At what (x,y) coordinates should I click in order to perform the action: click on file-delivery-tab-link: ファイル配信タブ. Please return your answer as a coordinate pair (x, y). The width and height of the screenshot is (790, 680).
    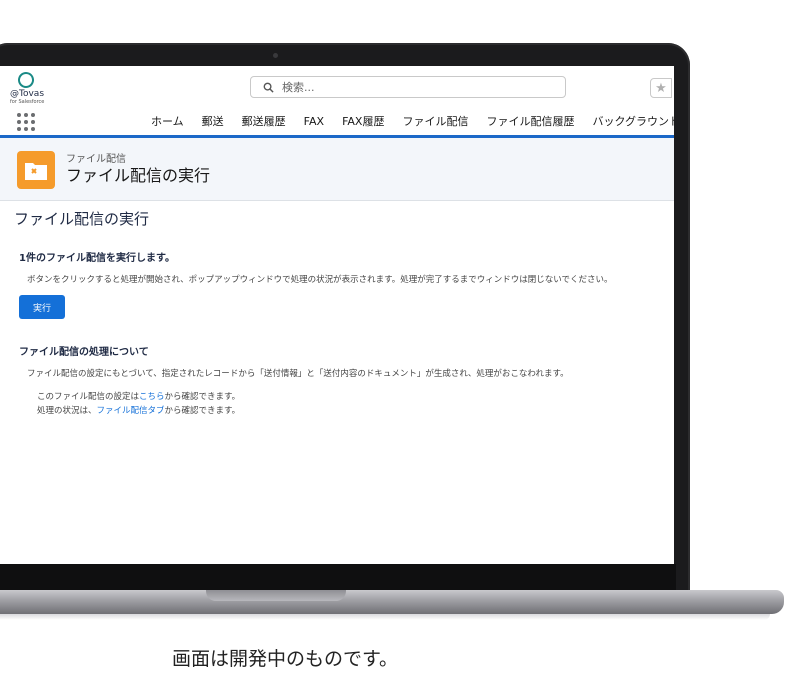
    Looking at the image, I should click on (131, 411).